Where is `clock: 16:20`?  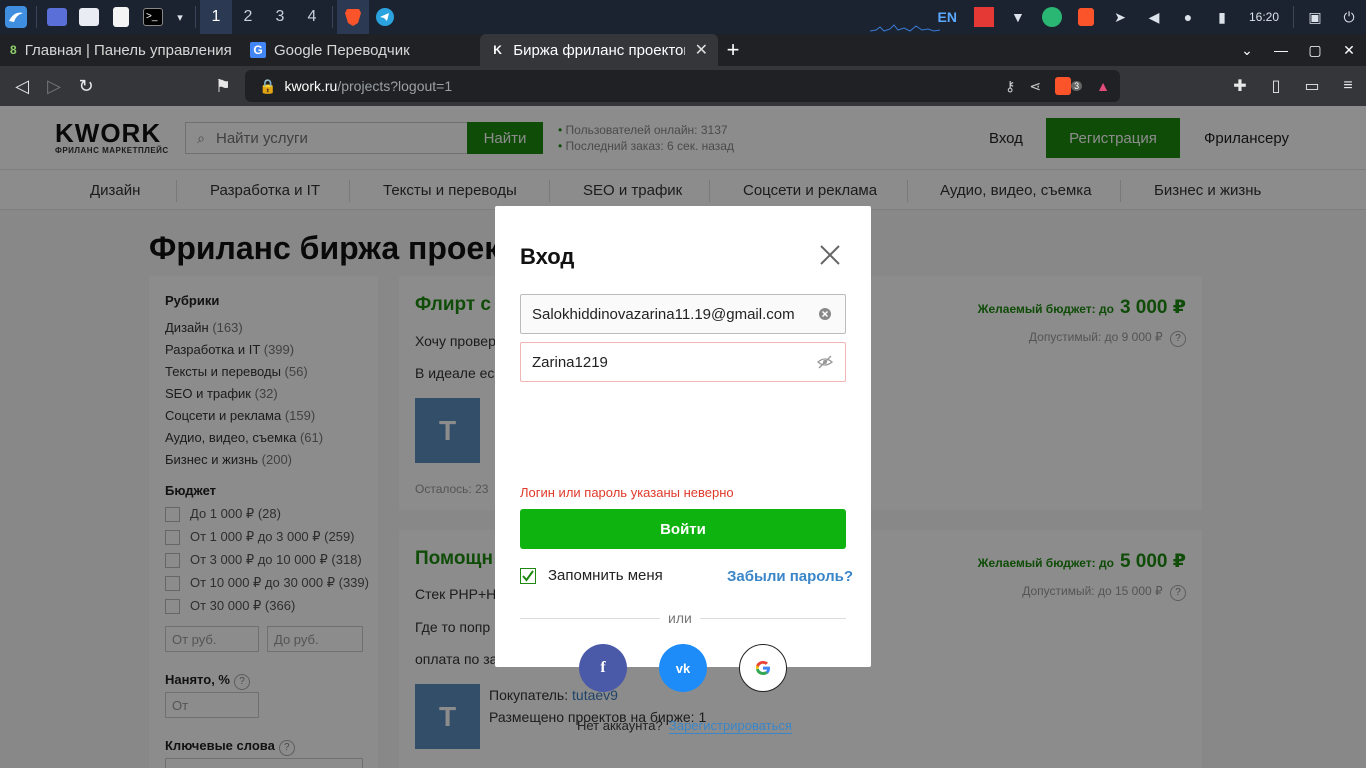
clock: 16:20 is located at coordinates (1264, 17).